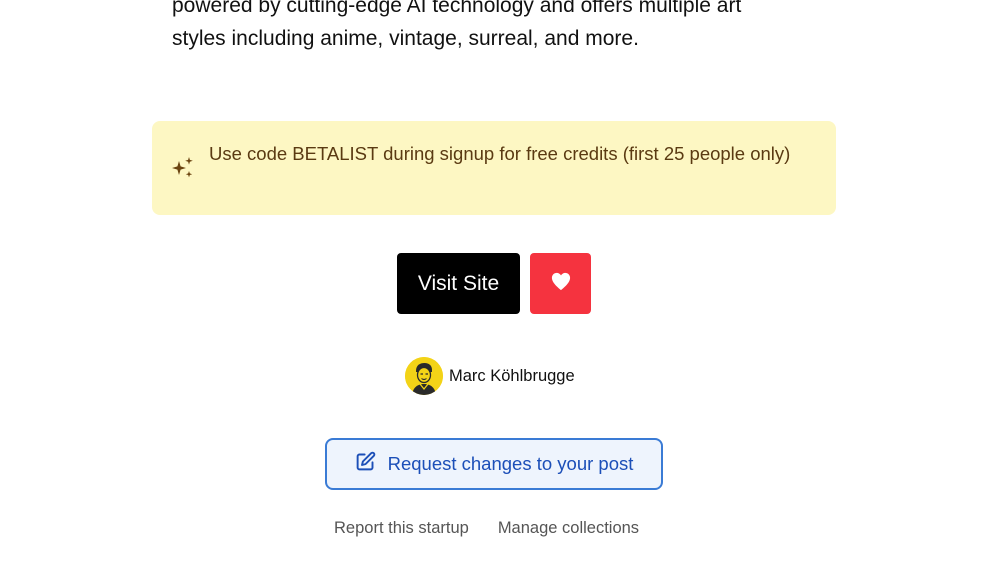  Describe the element at coordinates (458, 283) in the screenshot. I see `visit-site-button: Visit Site` at that location.